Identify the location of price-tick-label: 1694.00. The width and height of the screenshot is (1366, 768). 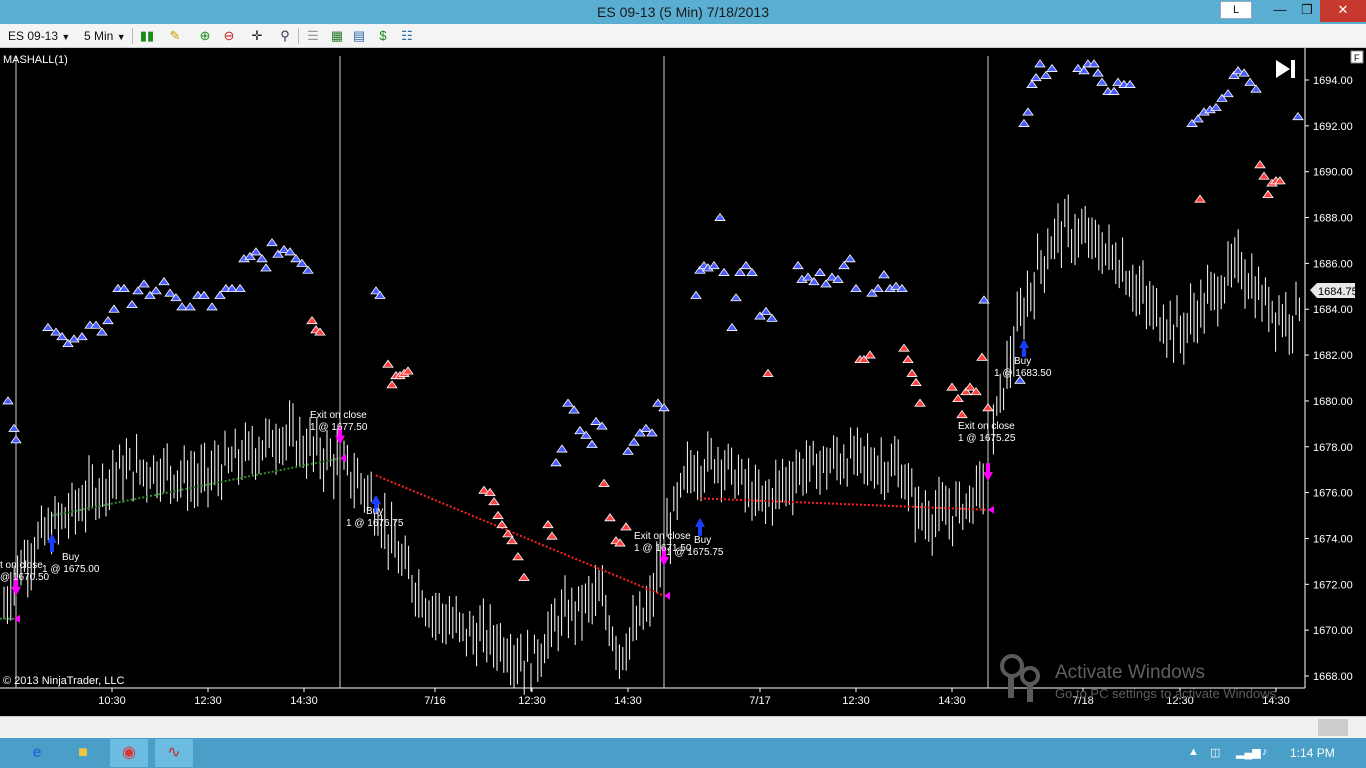
(1333, 81).